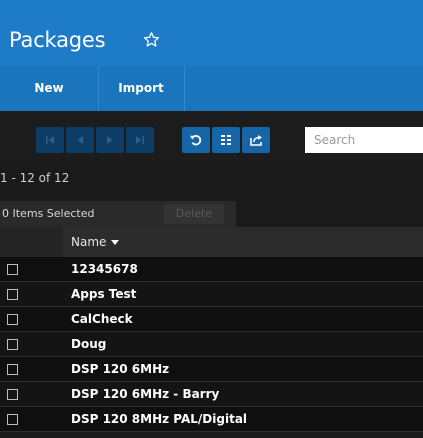 The image size is (423, 438). I want to click on table-row: 12345678, so click(211, 269).